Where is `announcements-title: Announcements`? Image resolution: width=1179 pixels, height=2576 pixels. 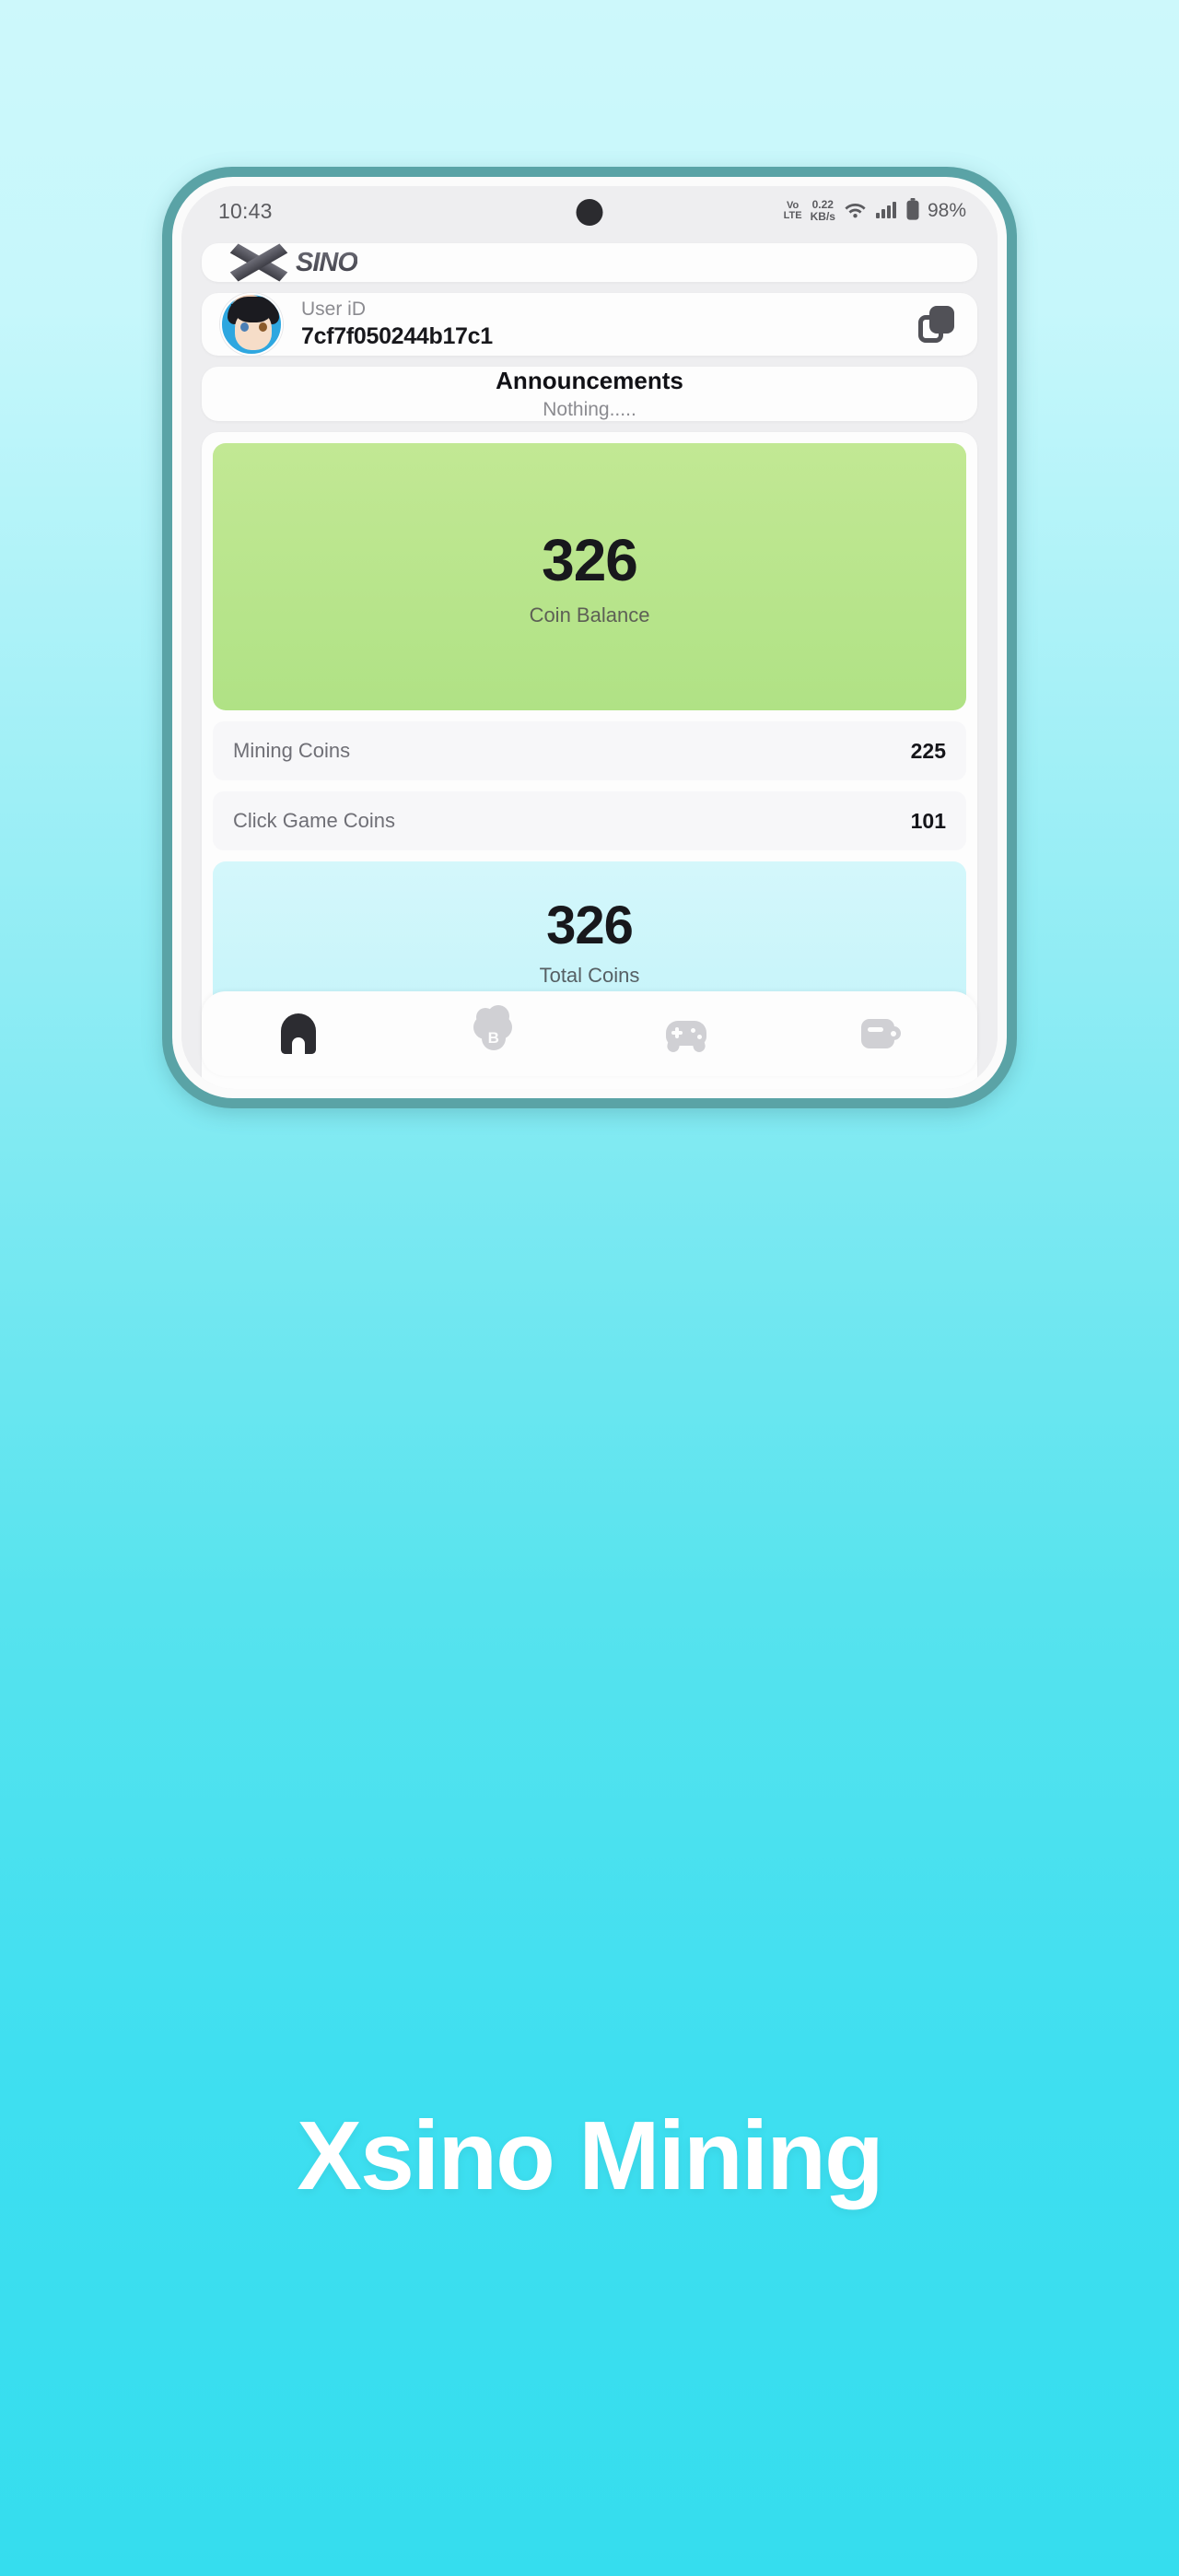
announcements-title: Announcements is located at coordinates (589, 380).